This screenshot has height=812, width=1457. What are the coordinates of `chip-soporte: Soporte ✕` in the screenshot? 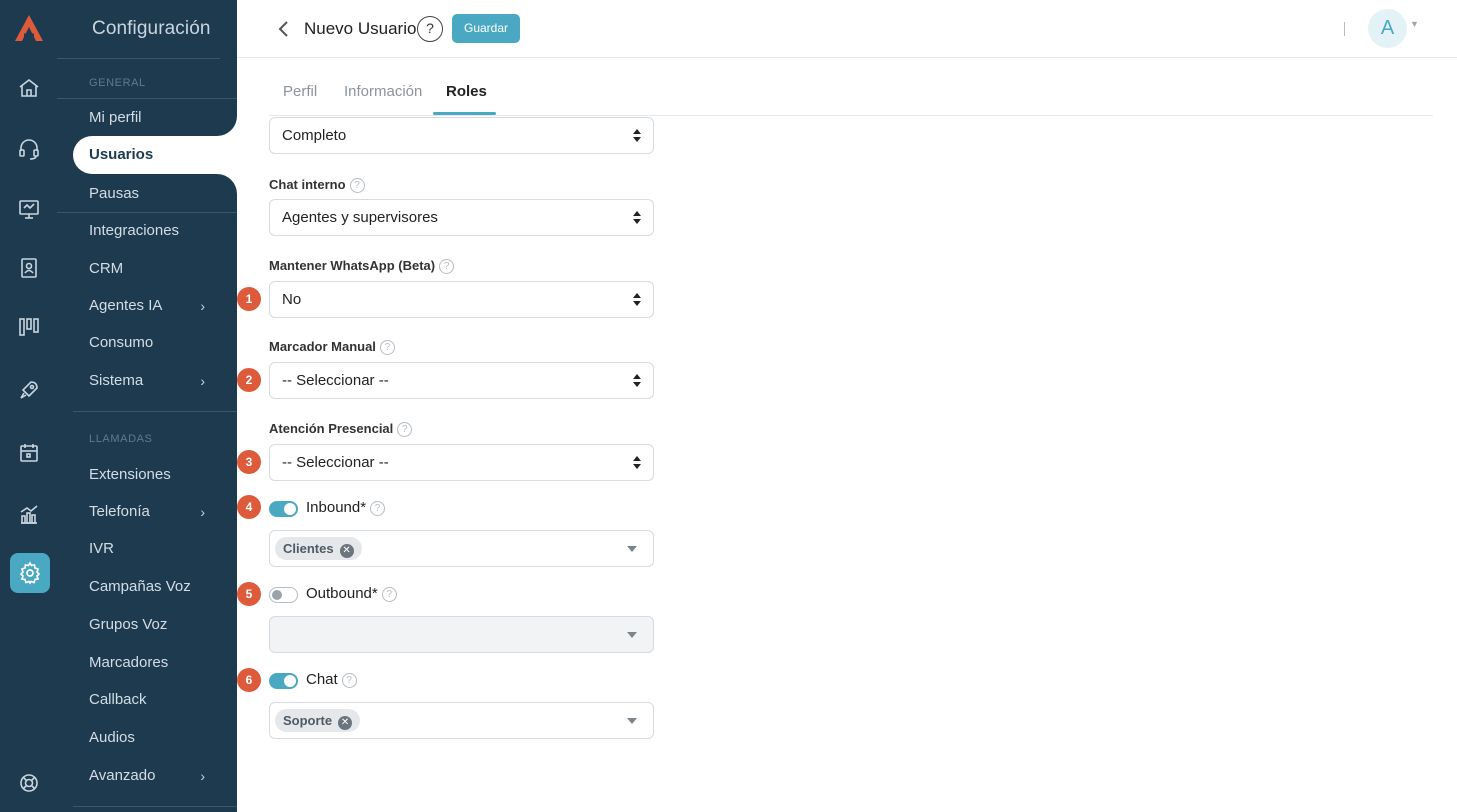 It's located at (318, 720).